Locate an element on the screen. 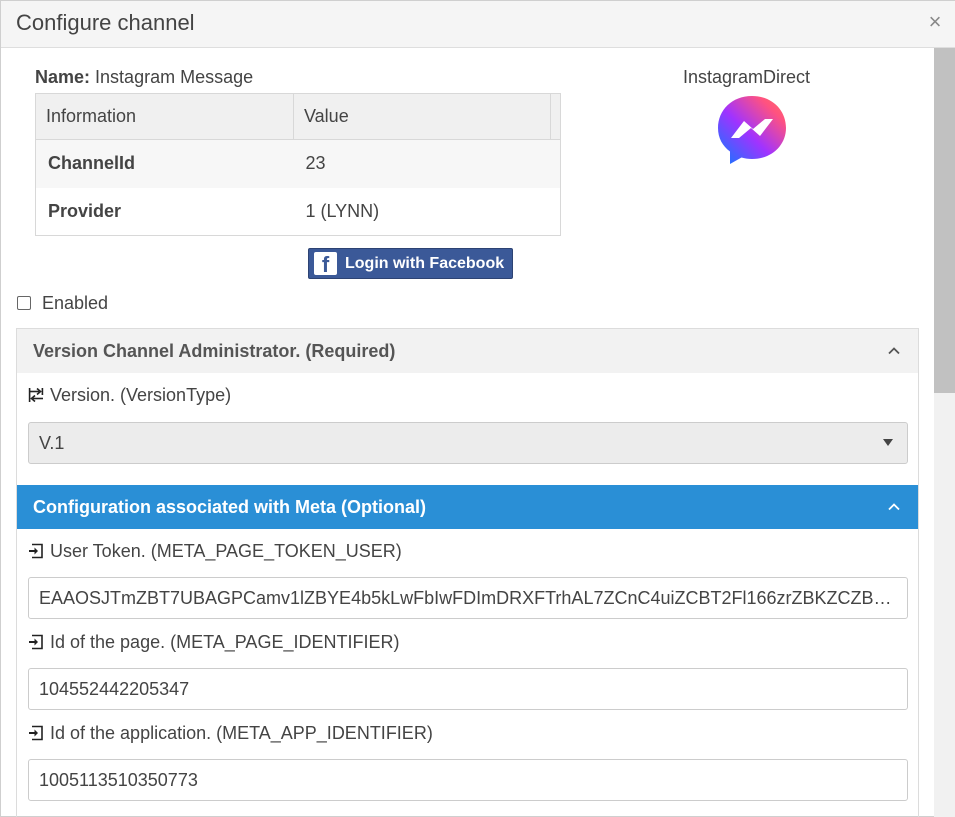  enabled-checkbox is located at coordinates (24, 303).